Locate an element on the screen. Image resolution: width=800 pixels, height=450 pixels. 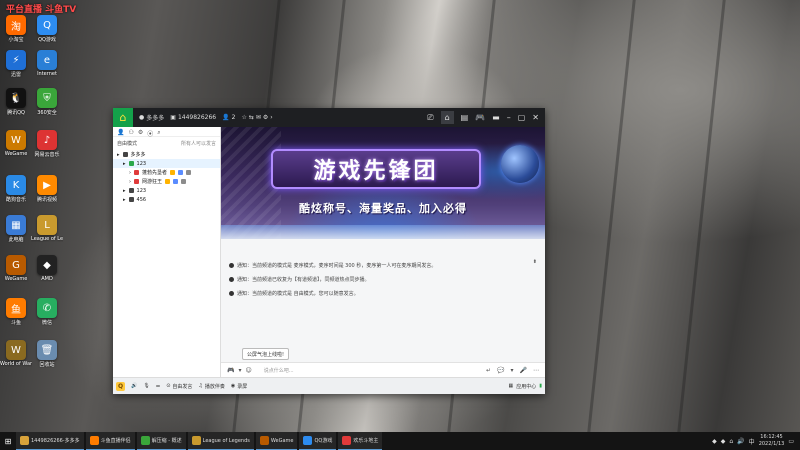
taskbar-item: 解压缩 - 概述 is located at coordinates (161, 441).